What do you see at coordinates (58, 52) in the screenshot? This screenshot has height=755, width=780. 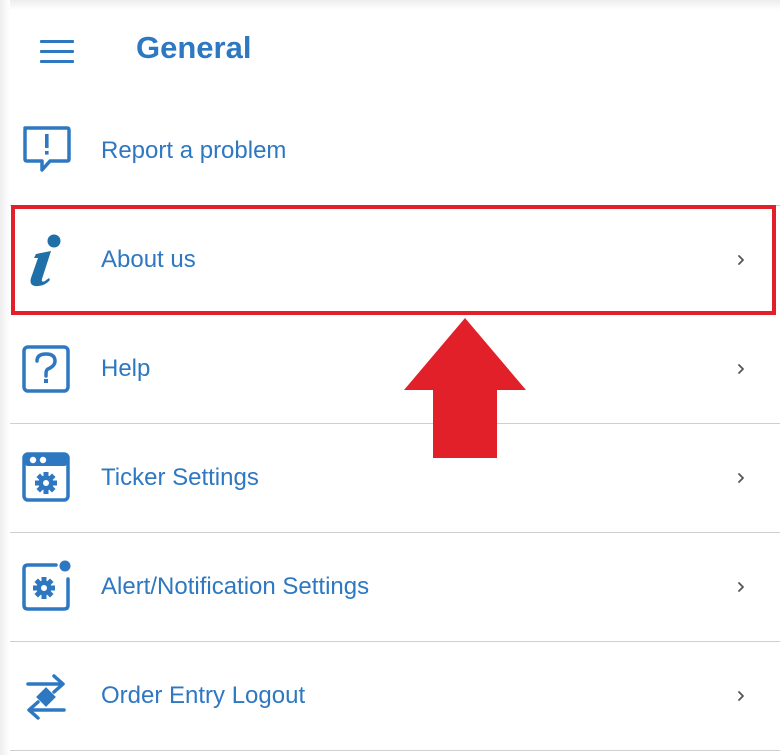 I see `hamburger-menu-icon` at bounding box center [58, 52].